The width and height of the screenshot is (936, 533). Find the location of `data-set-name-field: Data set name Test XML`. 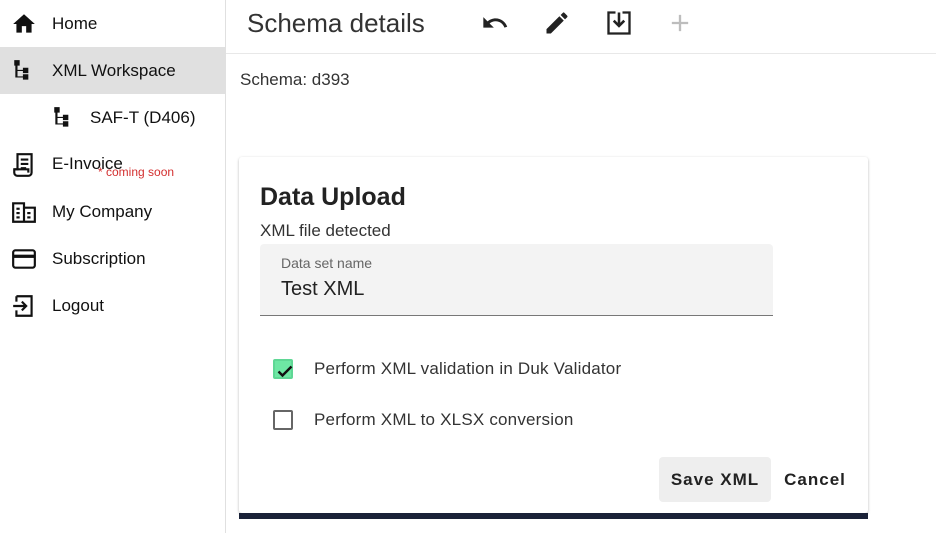

data-set-name-field: Data set name Test XML is located at coordinates (516, 280).